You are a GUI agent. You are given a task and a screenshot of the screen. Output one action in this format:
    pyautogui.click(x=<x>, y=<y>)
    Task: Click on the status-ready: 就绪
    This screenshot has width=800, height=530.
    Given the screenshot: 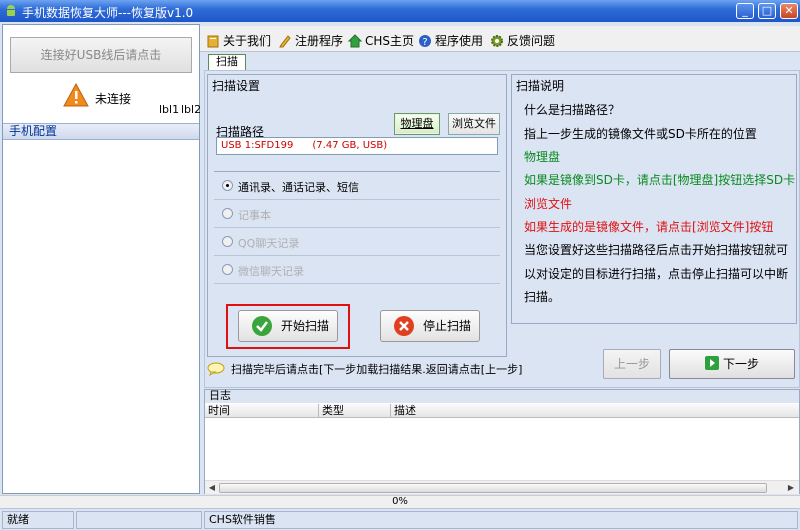 What is the action you would take?
    pyautogui.click(x=38, y=520)
    